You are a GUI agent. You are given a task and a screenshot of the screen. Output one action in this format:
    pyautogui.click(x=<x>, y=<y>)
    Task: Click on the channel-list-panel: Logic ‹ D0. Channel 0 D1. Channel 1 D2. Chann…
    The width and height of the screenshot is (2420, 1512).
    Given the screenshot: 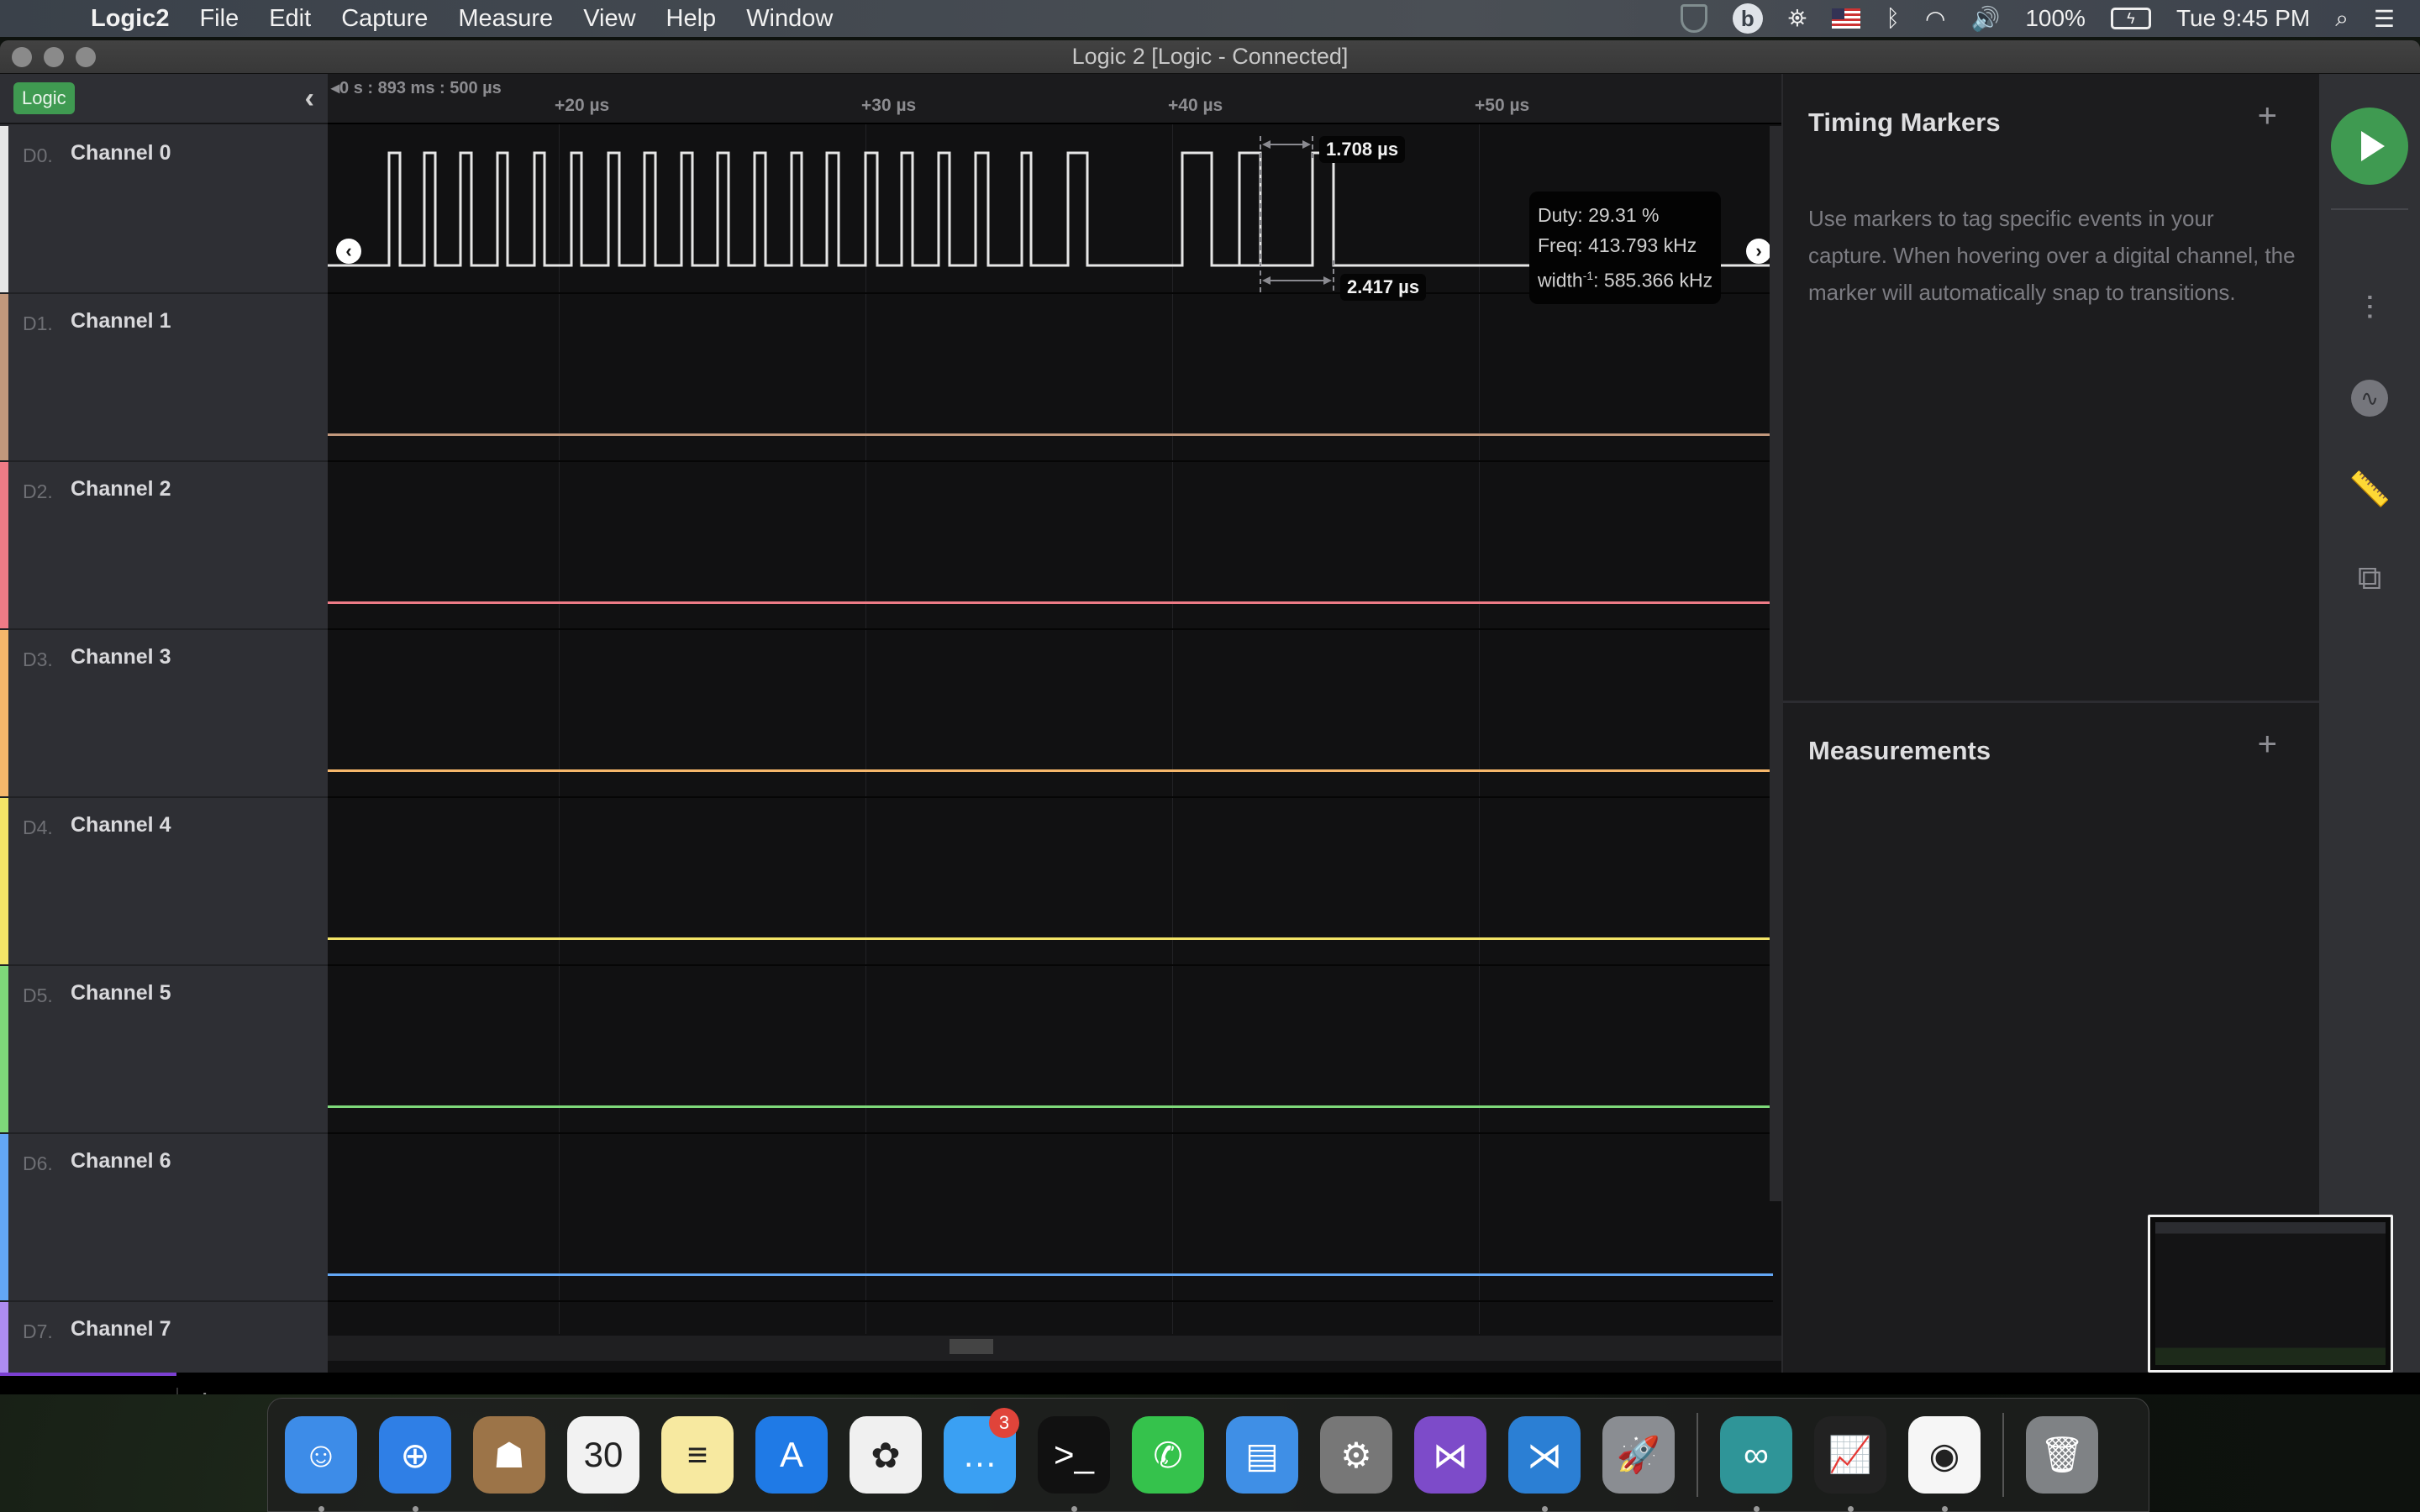 What is the action you would take?
    pyautogui.click(x=164, y=734)
    